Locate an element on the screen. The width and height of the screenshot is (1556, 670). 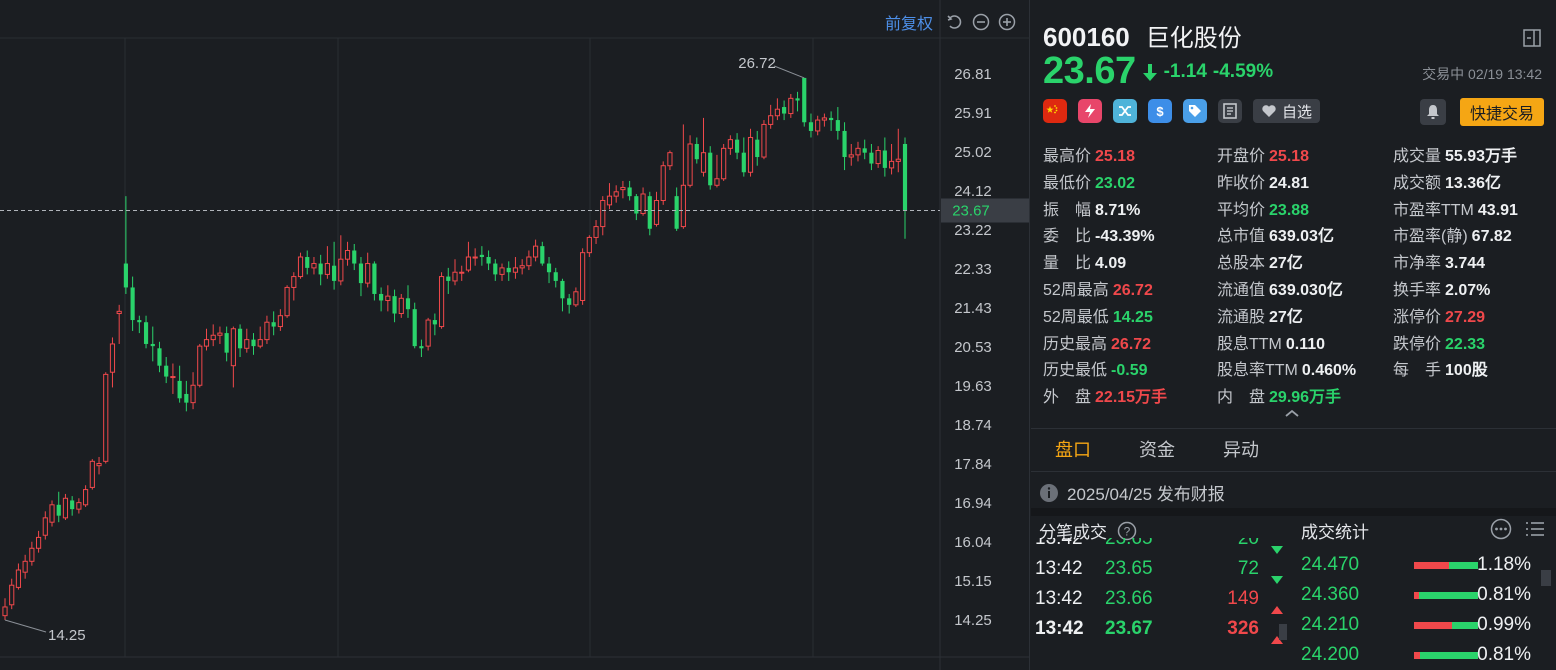
add-watchlist-button: 自选 is located at coordinates (1287, 111).